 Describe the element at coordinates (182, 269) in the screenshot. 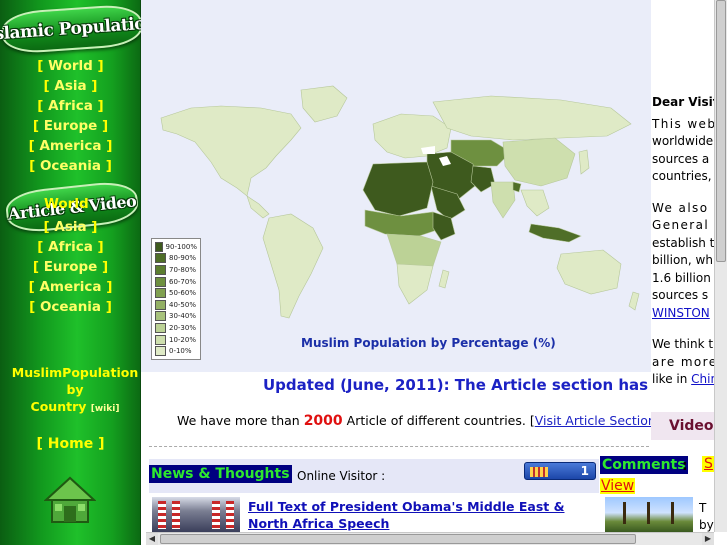

I see `legend-label: 70-80%` at that location.